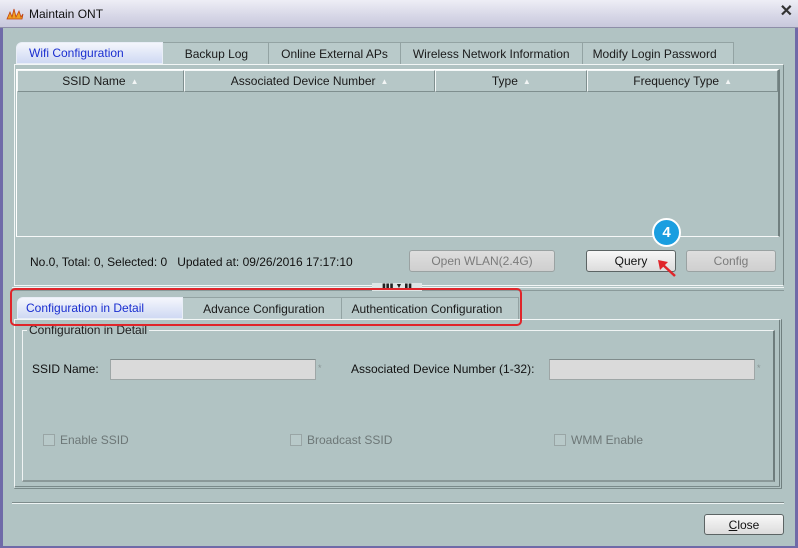  I want to click on column-header-type: Type ▲, so click(511, 81).